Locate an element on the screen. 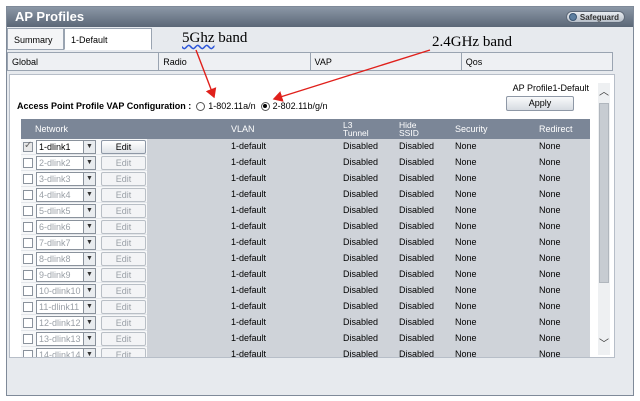 The height and width of the screenshot is (401, 640). network-select: 8-dlink8 ▼ is located at coordinates (66, 259).